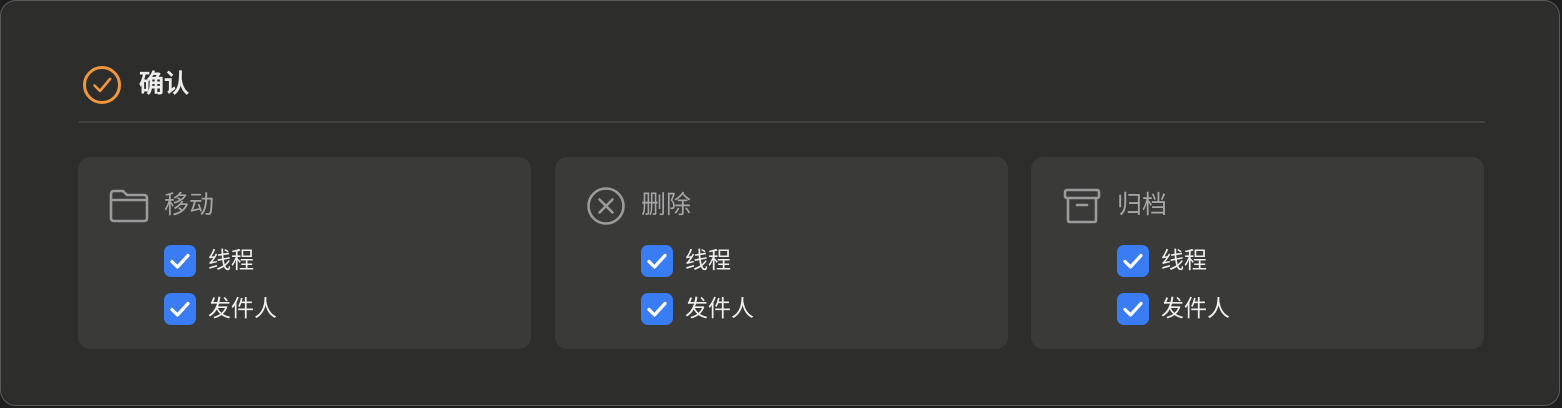 Image resolution: width=1562 pixels, height=408 pixels. I want to click on folder-icon, so click(129, 206).